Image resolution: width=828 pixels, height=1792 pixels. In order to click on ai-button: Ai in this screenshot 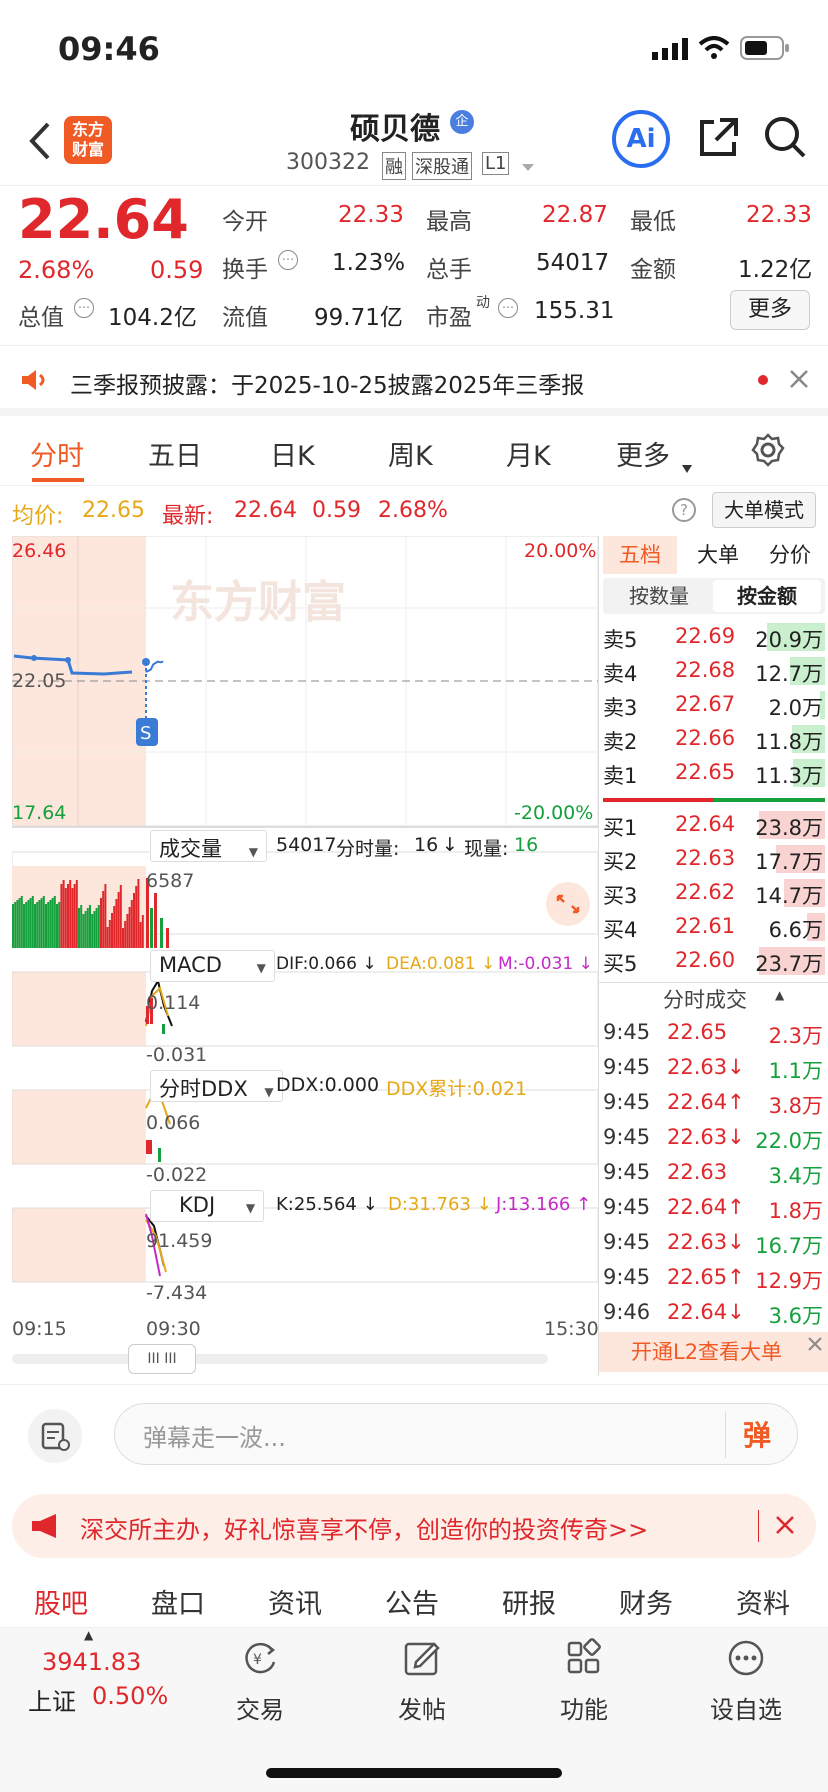, I will do `click(641, 139)`.